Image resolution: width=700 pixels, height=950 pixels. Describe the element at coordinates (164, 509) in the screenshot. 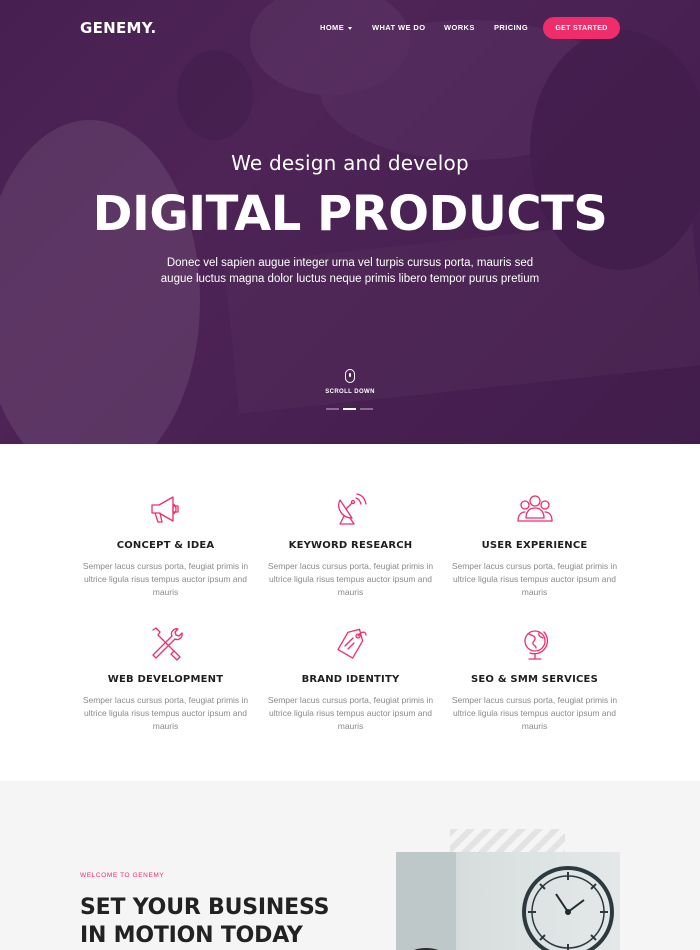

I see `megaphone-icon` at that location.